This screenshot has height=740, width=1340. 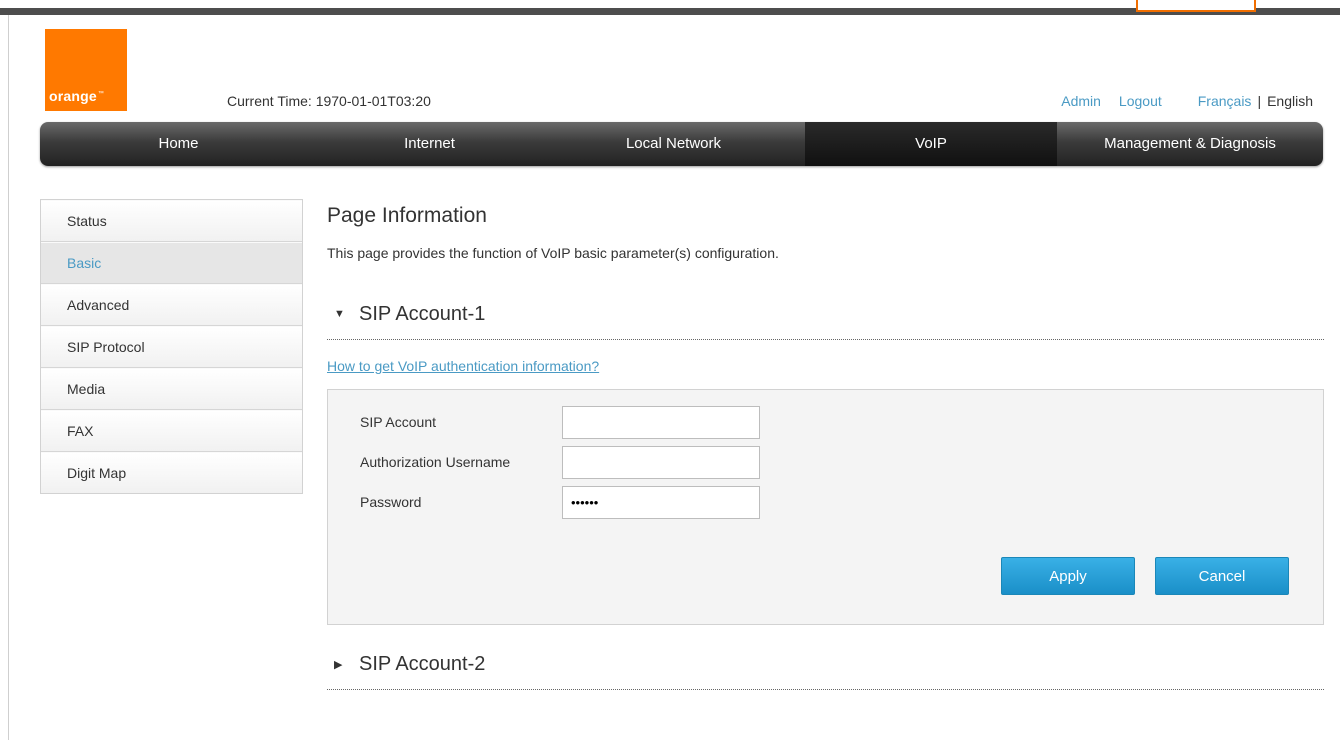 What do you see at coordinates (171, 263) in the screenshot?
I see `sidebar-item-basic: Basic` at bounding box center [171, 263].